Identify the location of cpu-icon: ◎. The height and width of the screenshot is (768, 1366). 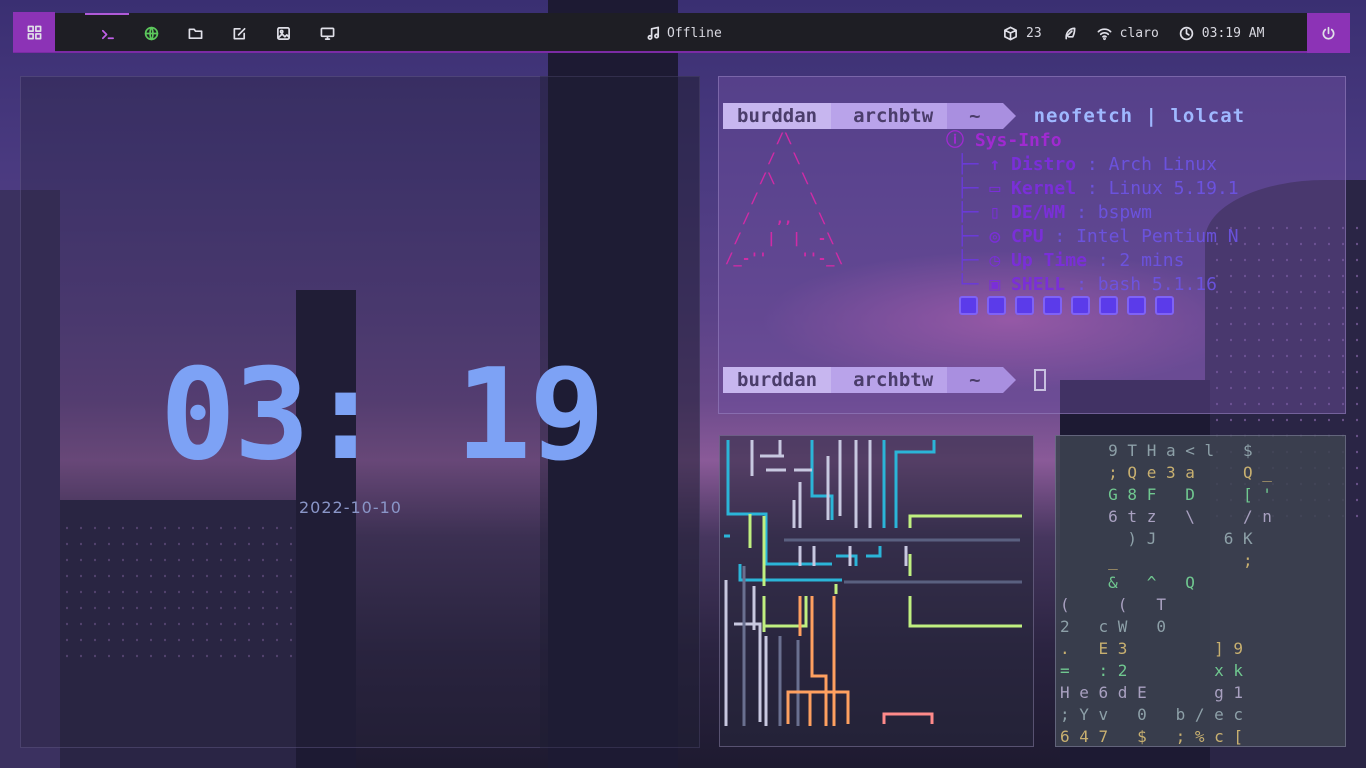
(1000, 236).